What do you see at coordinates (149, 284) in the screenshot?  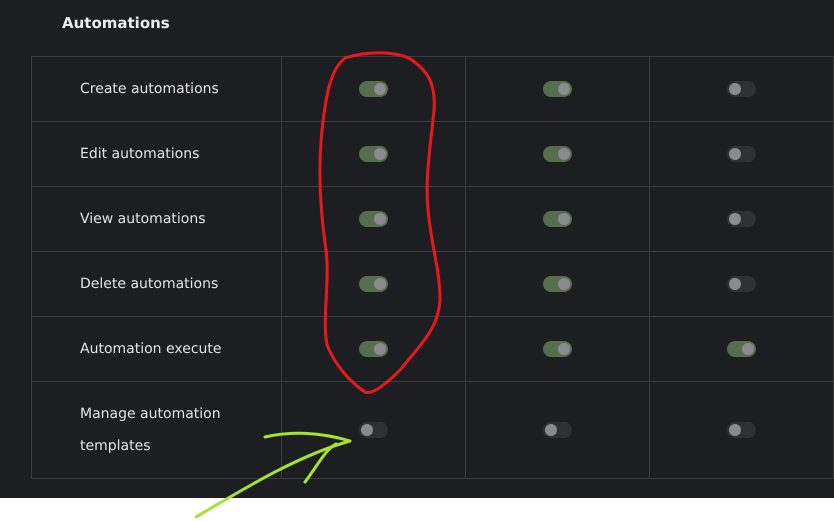 I see `permission-label: Delete automations` at bounding box center [149, 284].